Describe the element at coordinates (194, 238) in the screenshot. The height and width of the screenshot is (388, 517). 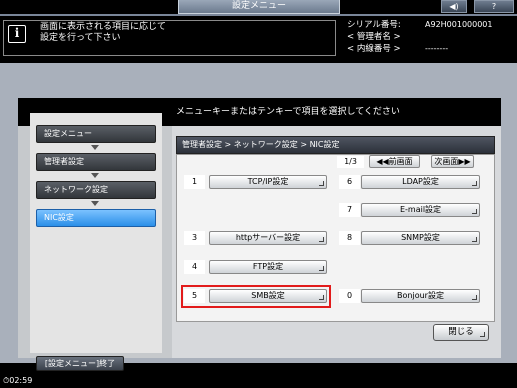
I see `item-number: 3` at that location.